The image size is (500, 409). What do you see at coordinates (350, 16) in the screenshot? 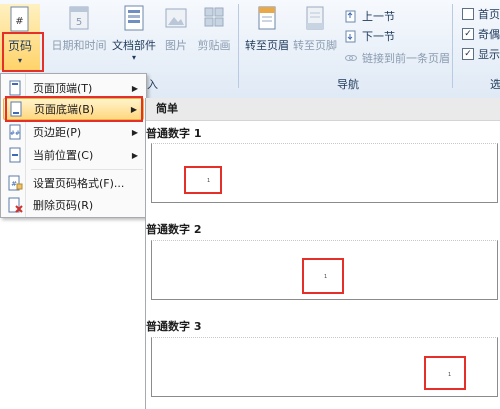
I see `prev-section-icon` at bounding box center [350, 16].